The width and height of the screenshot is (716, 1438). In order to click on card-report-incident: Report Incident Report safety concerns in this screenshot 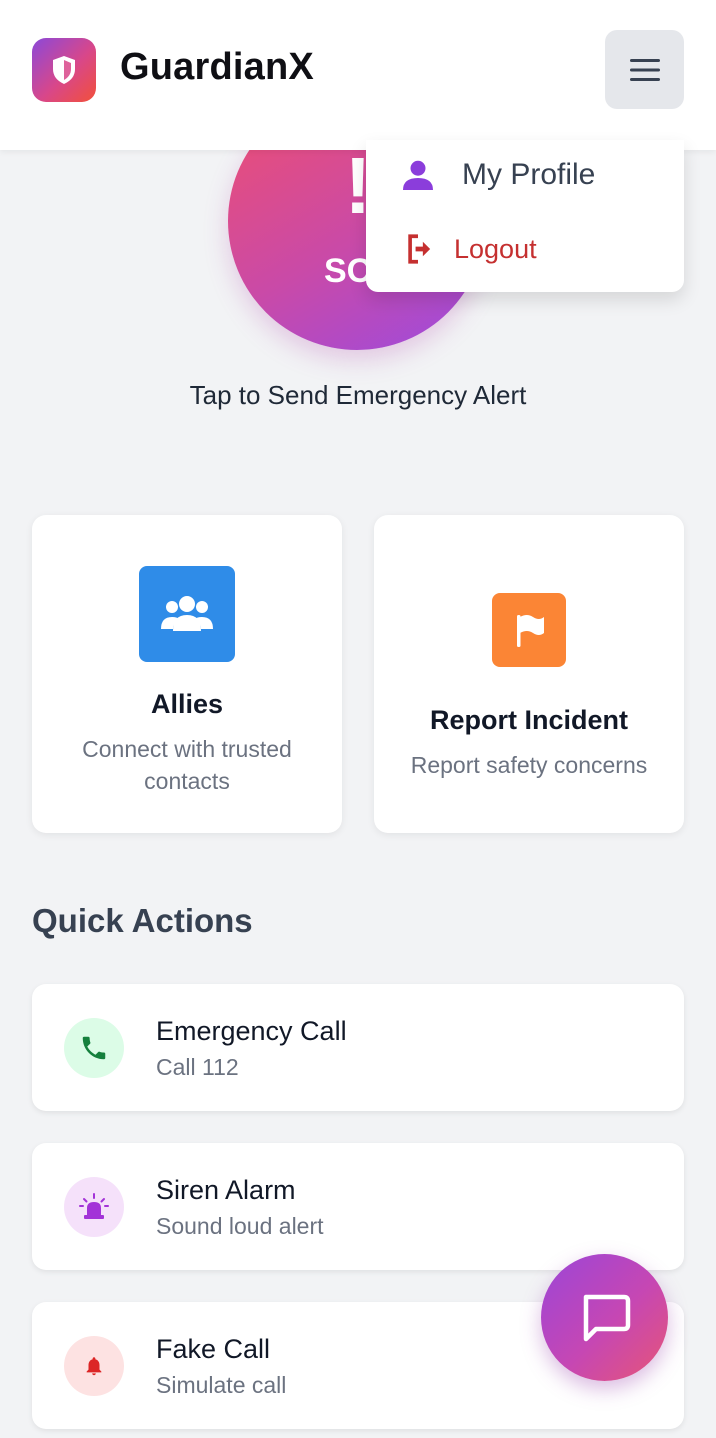, I will do `click(529, 674)`.